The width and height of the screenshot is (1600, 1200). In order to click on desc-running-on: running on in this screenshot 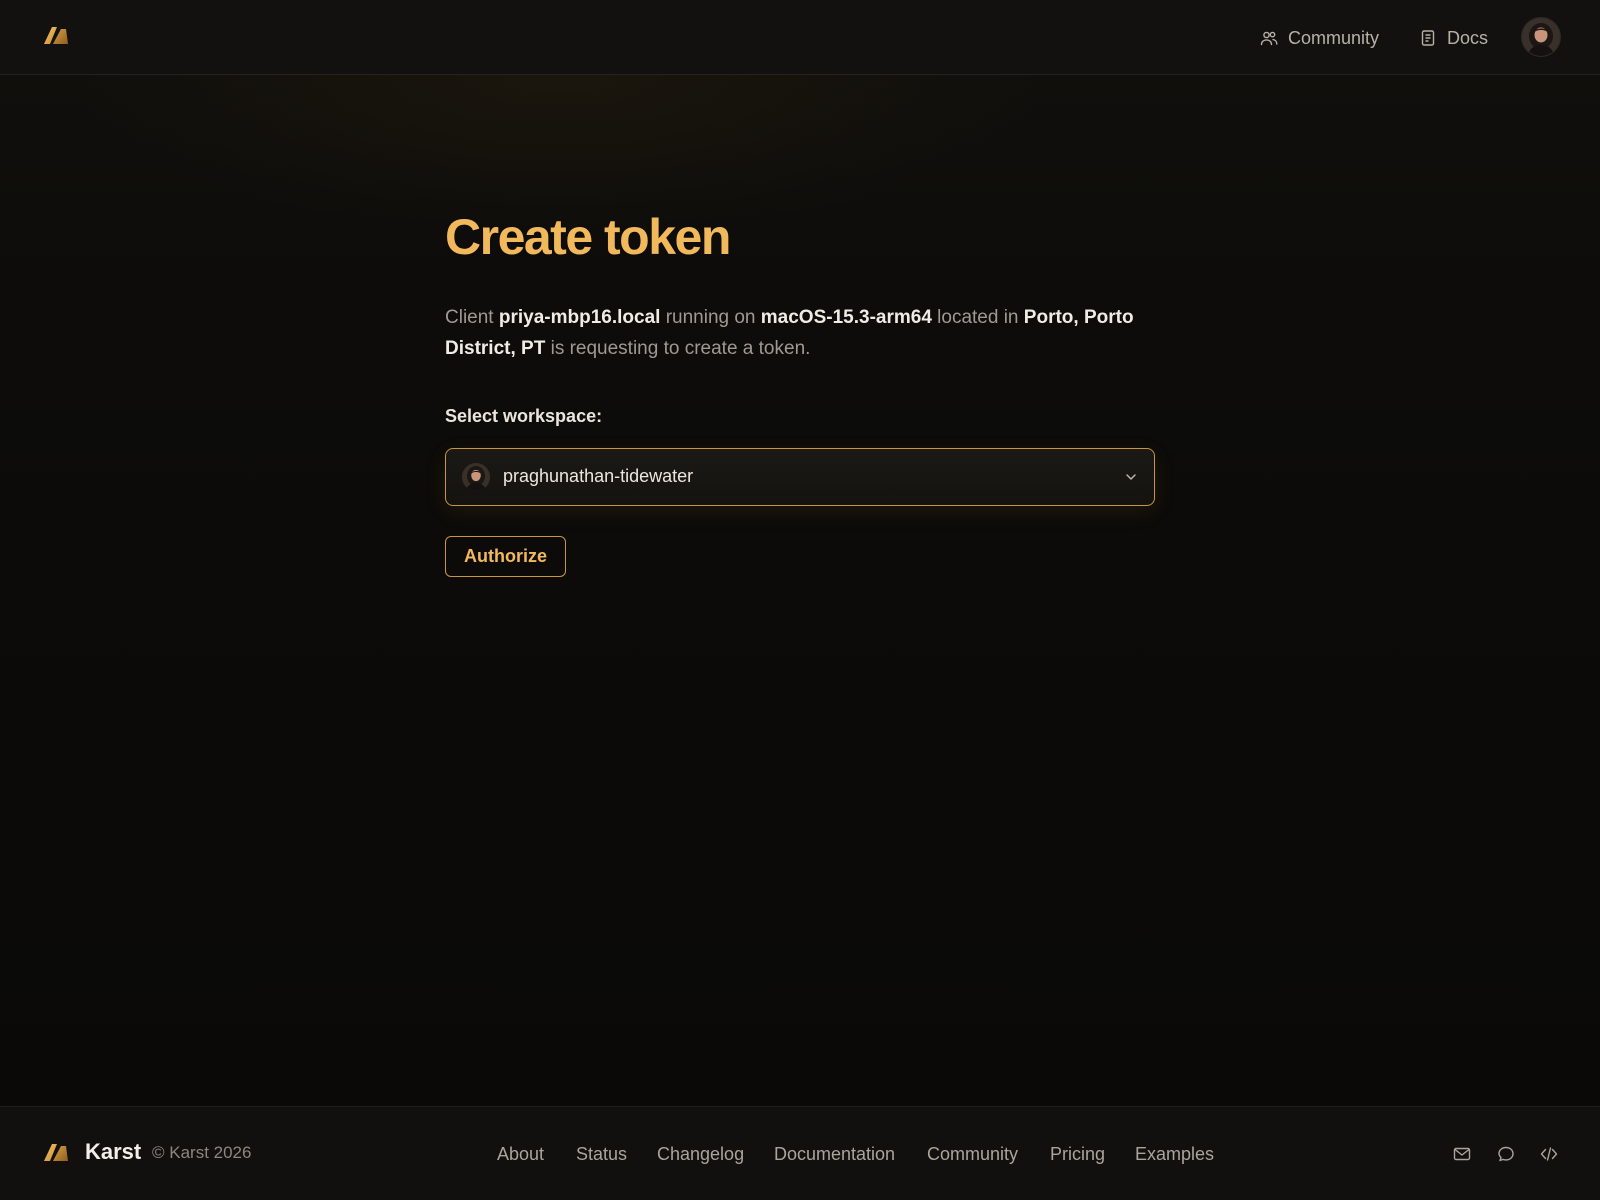, I will do `click(710, 317)`.